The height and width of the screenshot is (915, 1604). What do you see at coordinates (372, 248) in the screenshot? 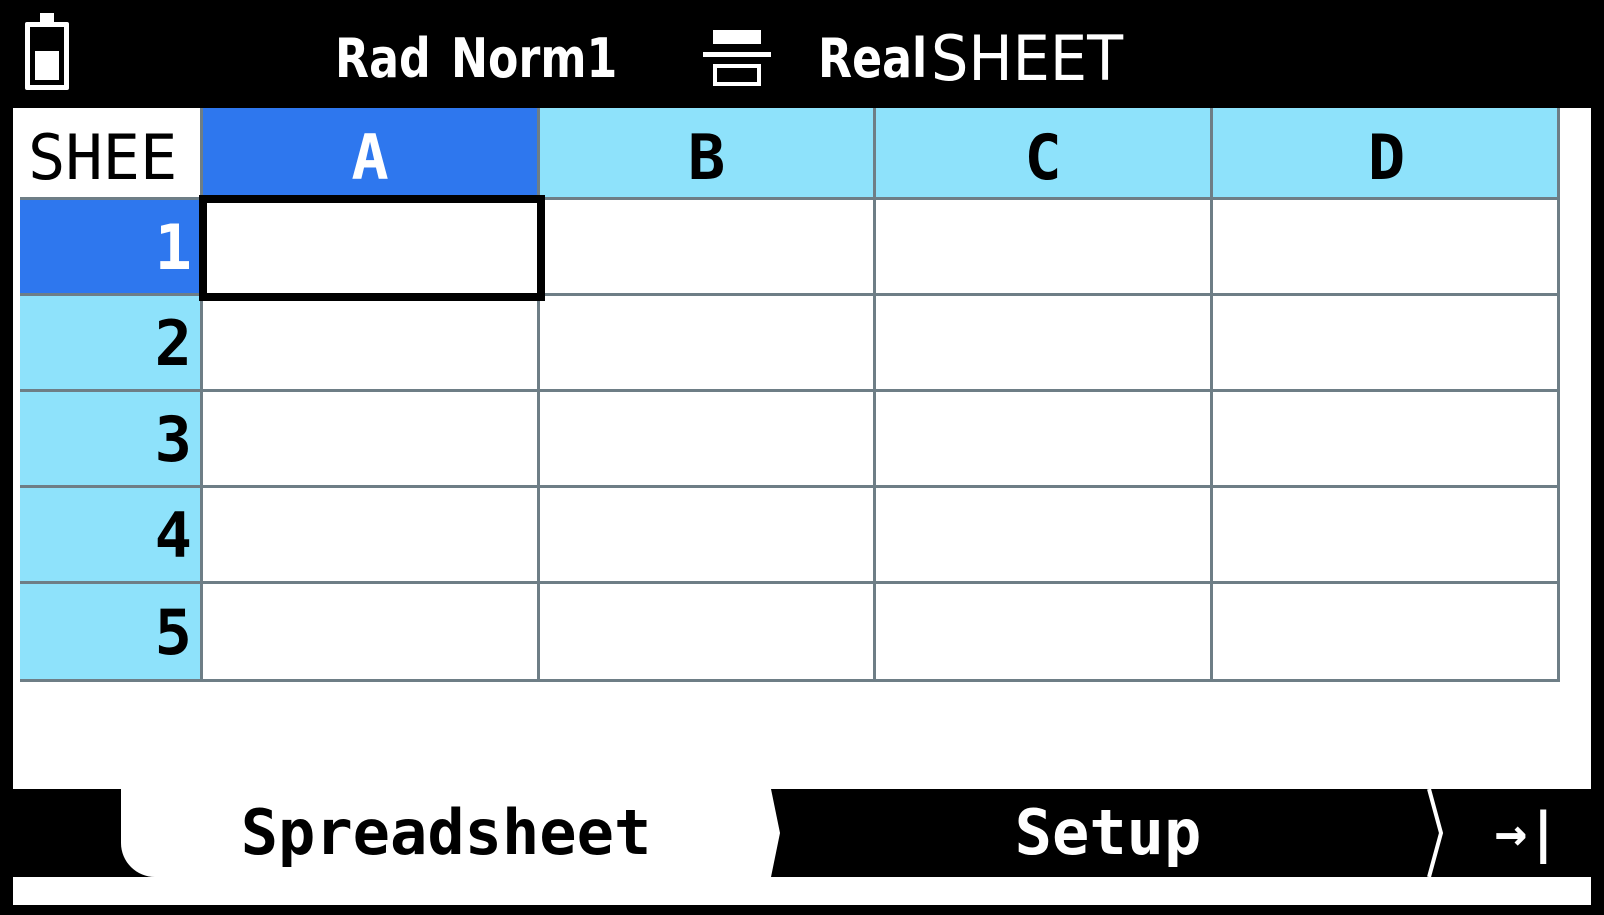
I see `selected-cell-cursor` at bounding box center [372, 248].